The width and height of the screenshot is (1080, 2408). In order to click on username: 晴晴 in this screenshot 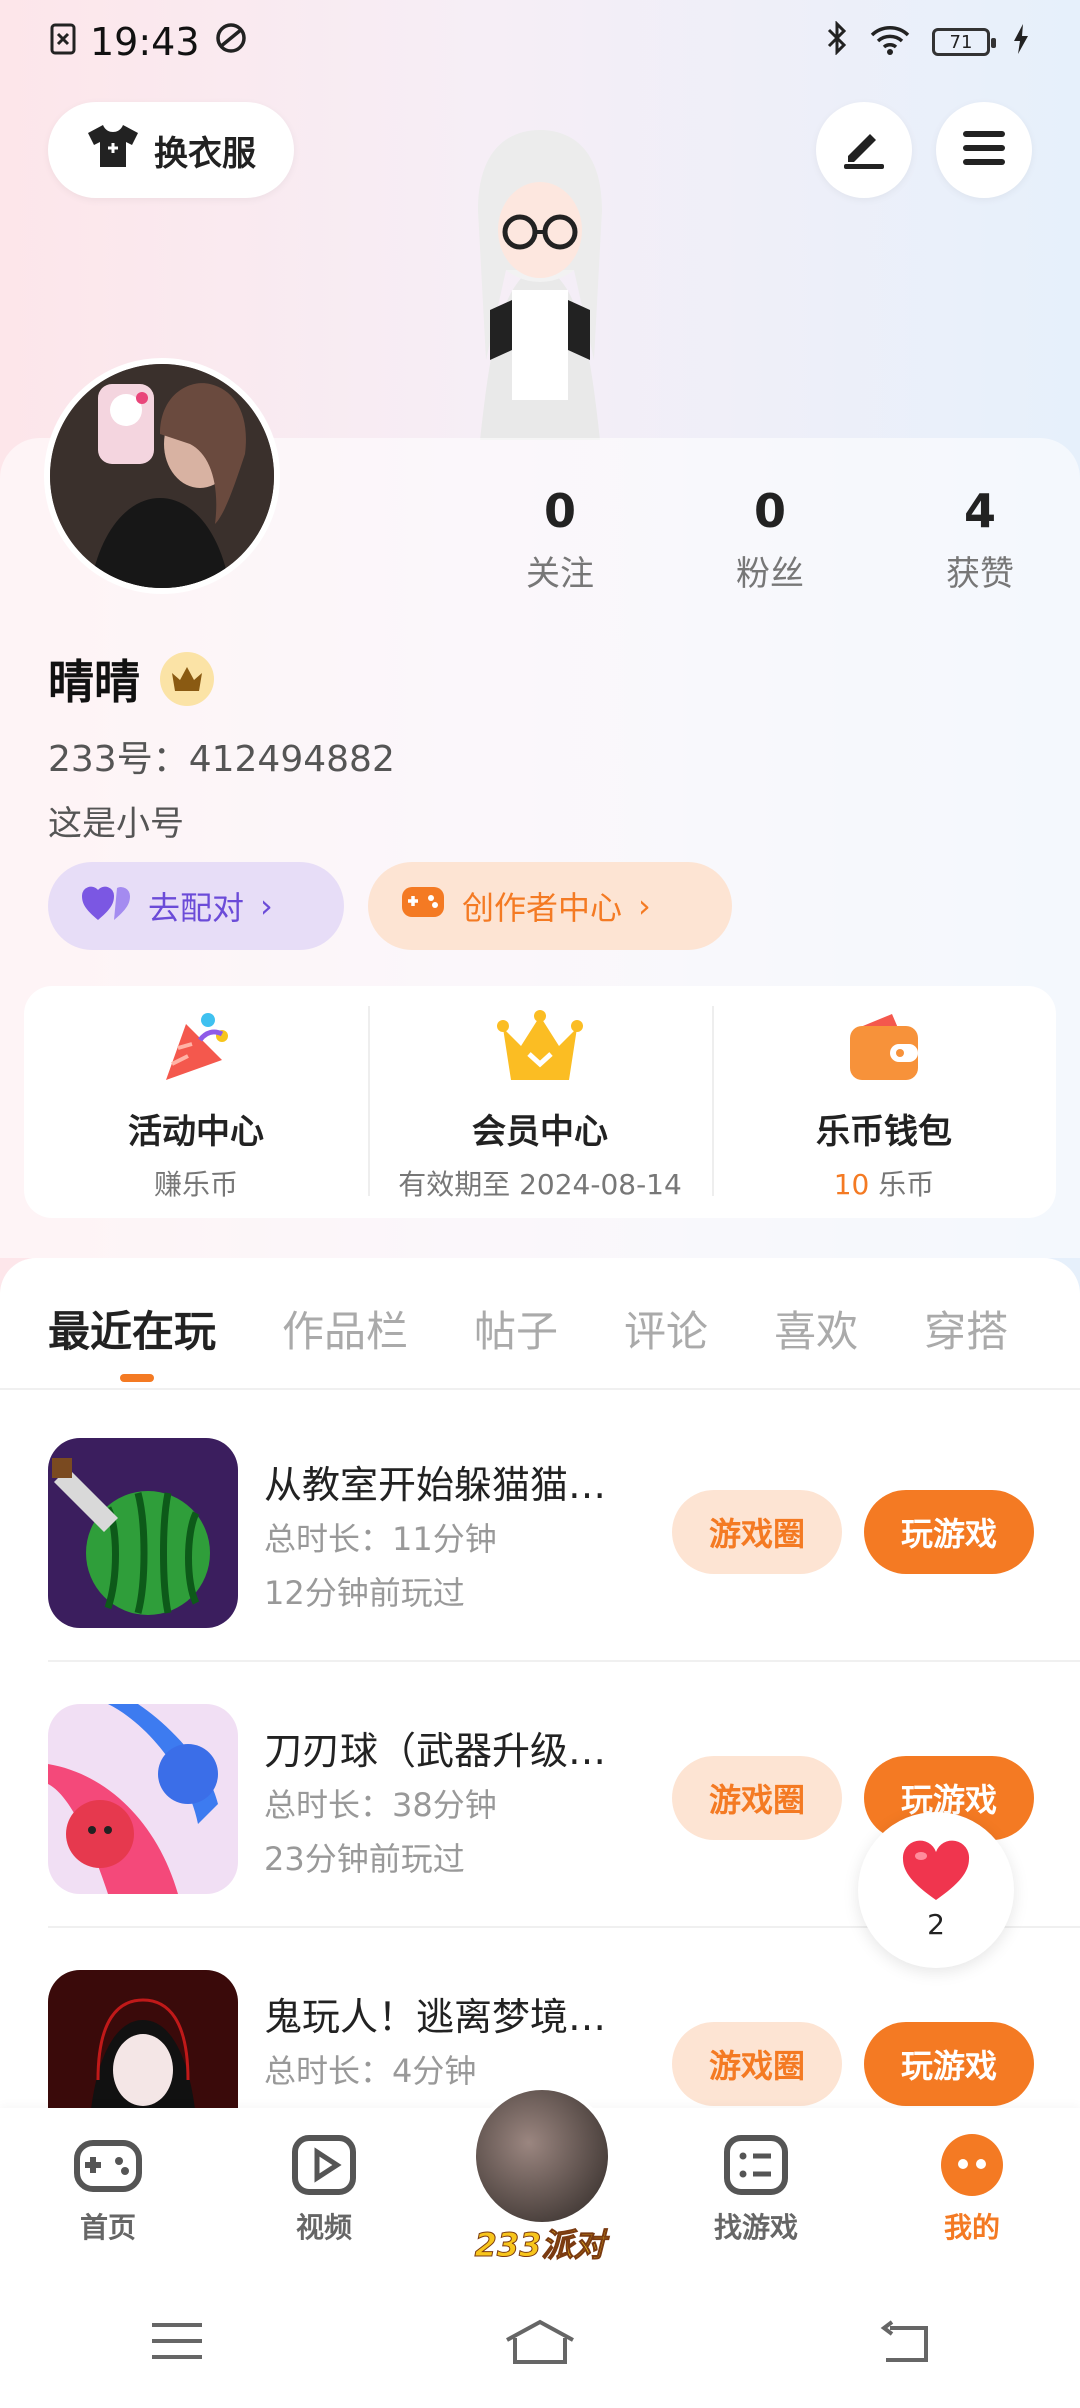, I will do `click(94, 682)`.